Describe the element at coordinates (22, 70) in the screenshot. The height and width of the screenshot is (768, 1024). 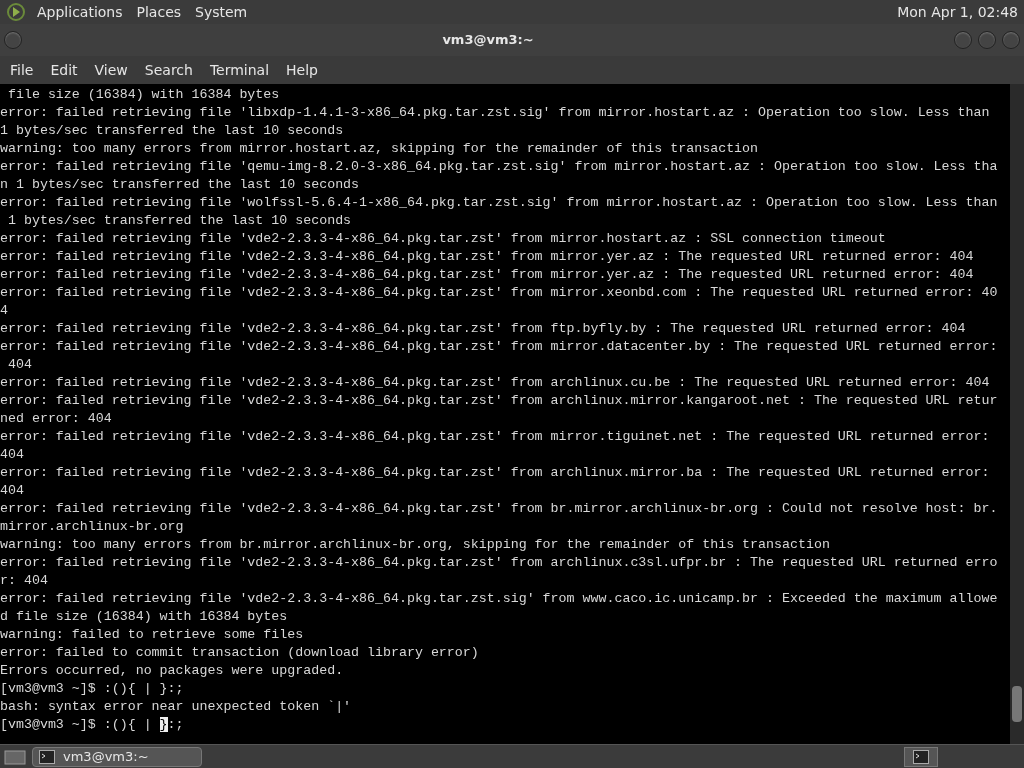
I see `menu-item: File` at that location.